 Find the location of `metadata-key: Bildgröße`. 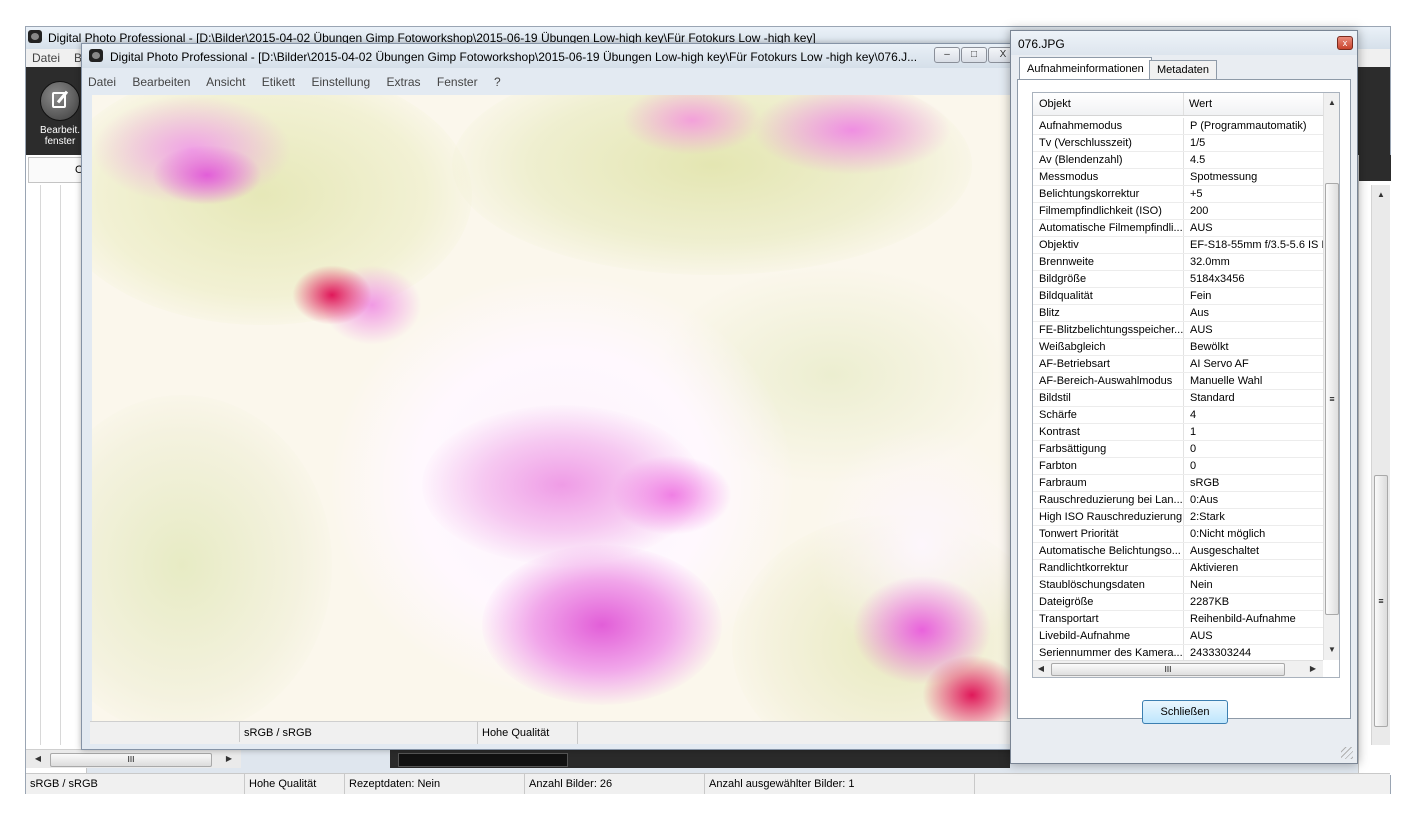

metadata-key: Bildgröße is located at coordinates (1108, 279).